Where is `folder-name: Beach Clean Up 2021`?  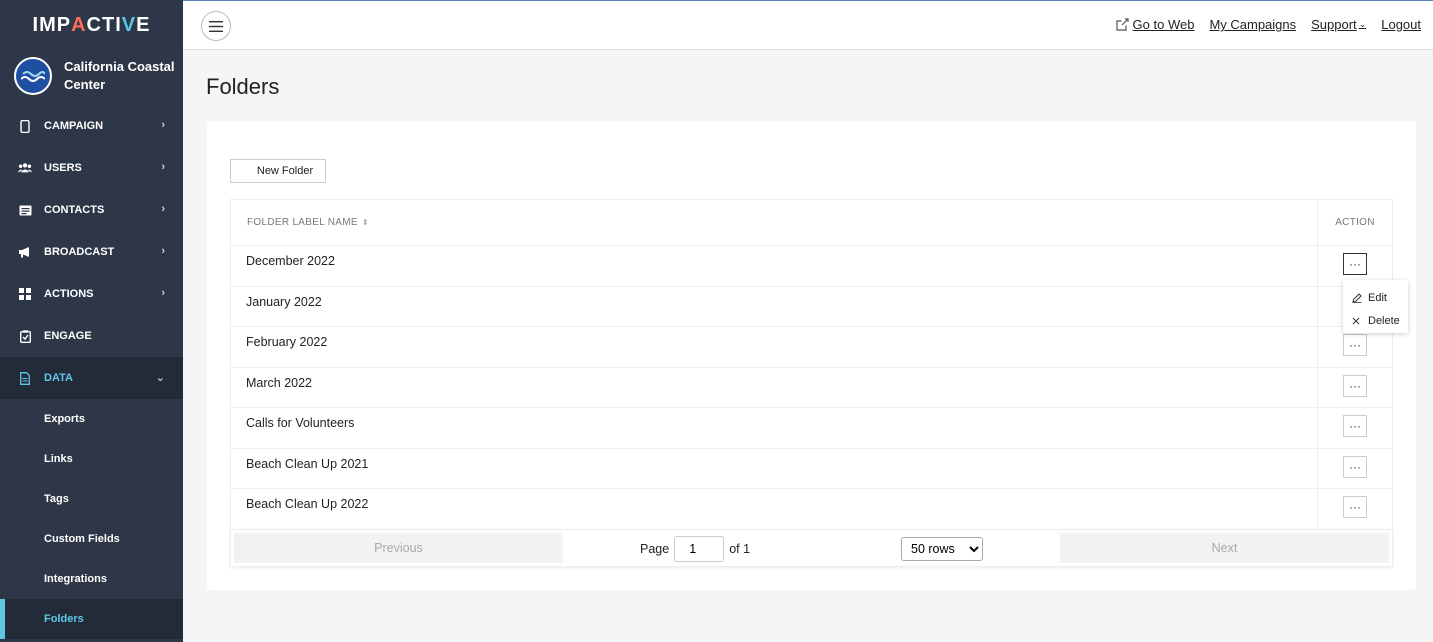
folder-name: Beach Clean Up 2021 is located at coordinates (774, 468).